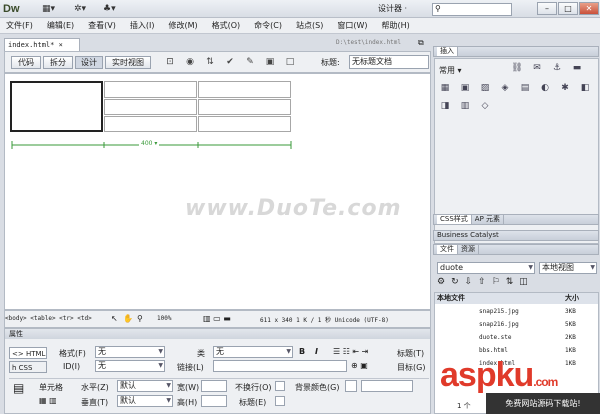 This screenshot has height=414, width=600. I want to click on bgcolor-input, so click(387, 386).